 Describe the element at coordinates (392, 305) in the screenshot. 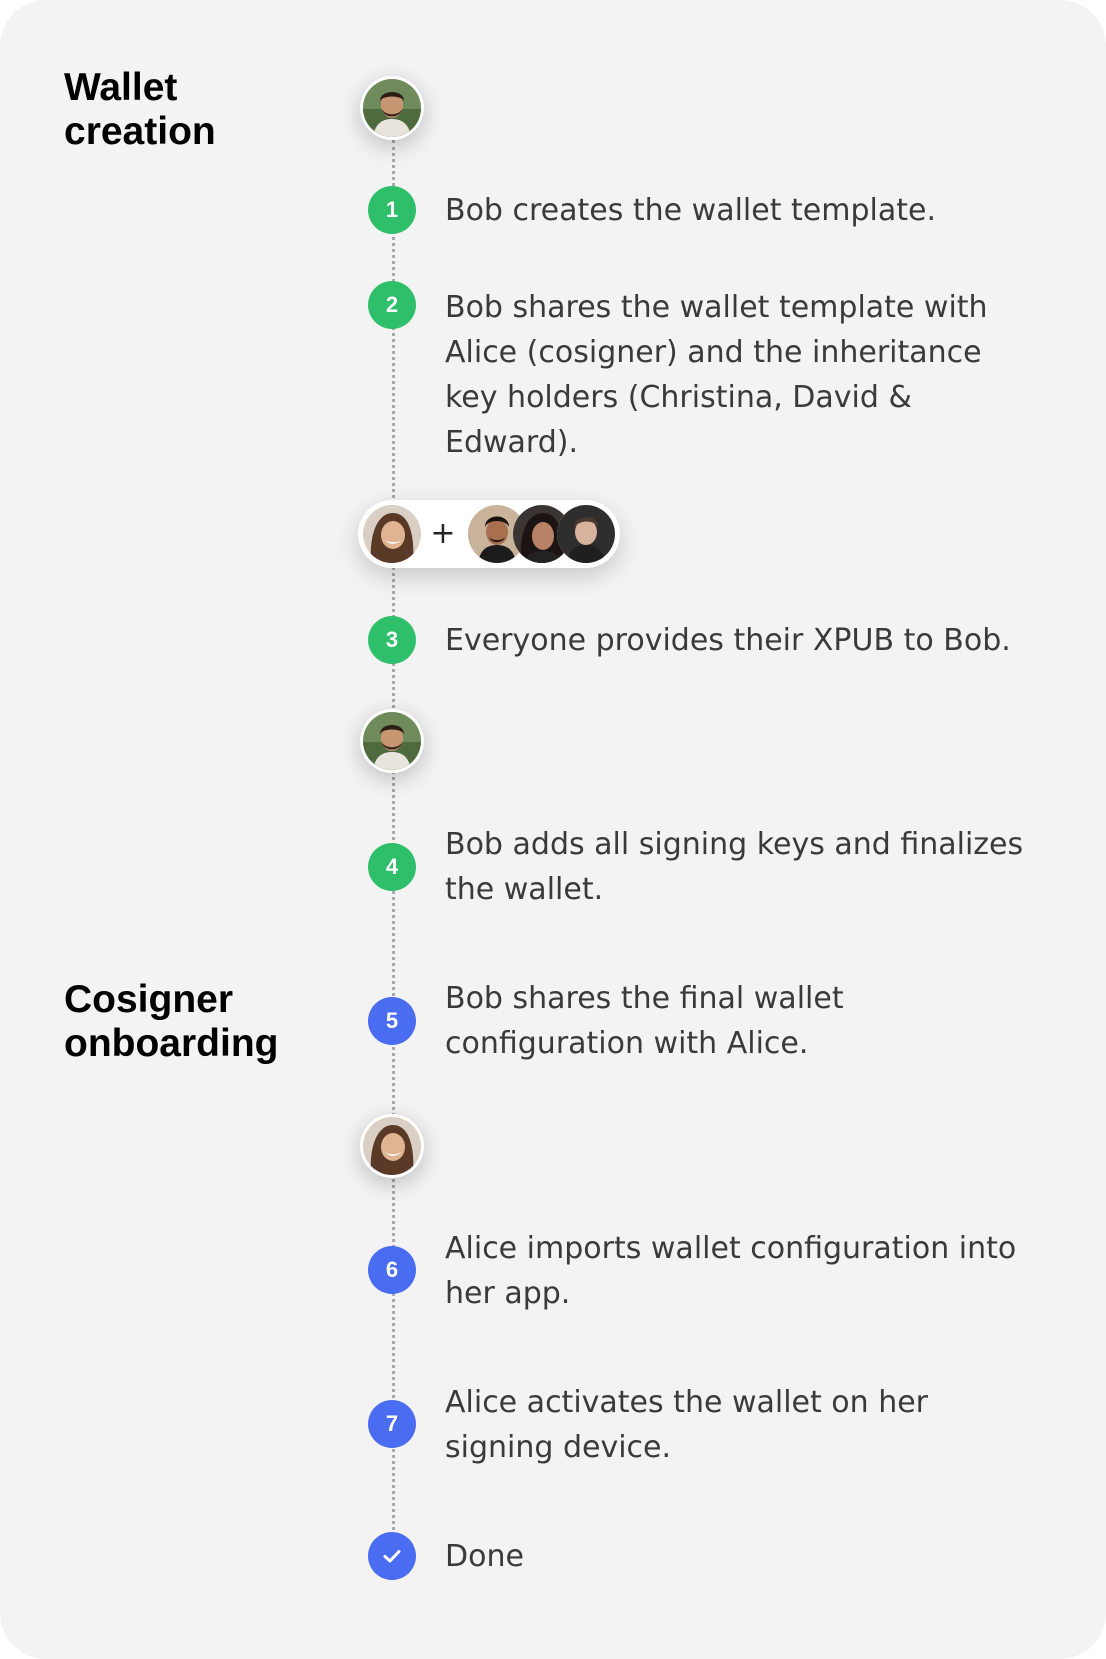

I see `step-badge-2: 2` at that location.